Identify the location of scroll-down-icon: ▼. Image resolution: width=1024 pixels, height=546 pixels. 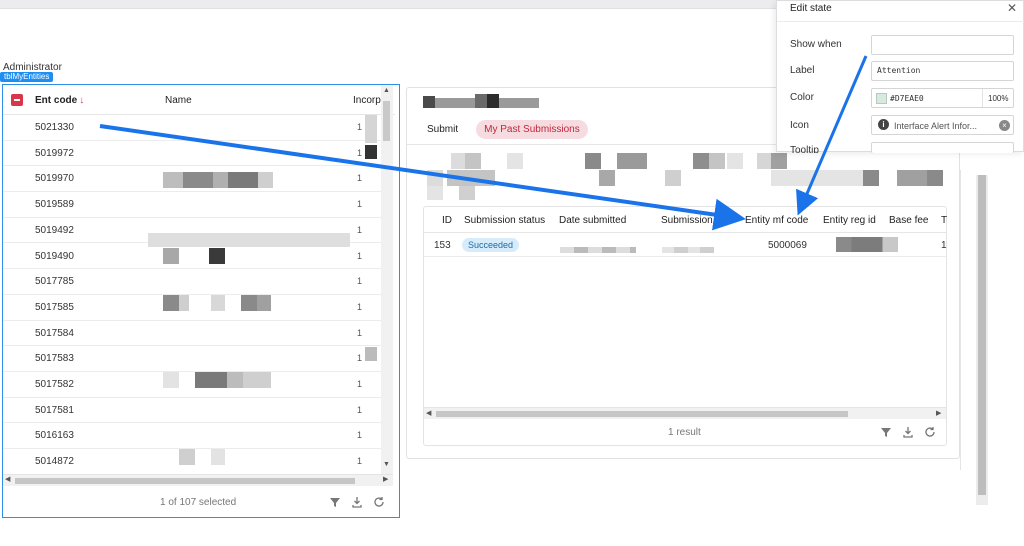
(386, 464).